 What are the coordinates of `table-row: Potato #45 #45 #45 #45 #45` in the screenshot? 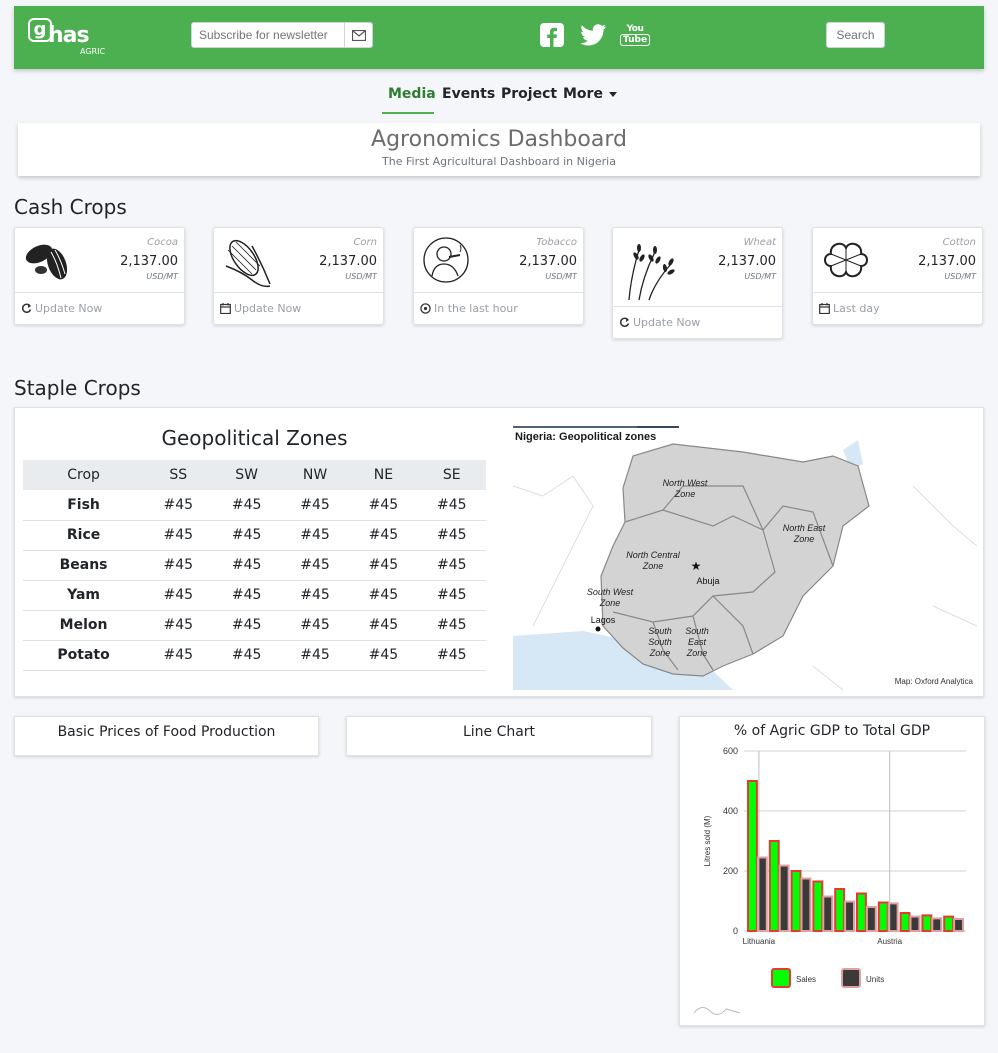 It's located at (254, 655).